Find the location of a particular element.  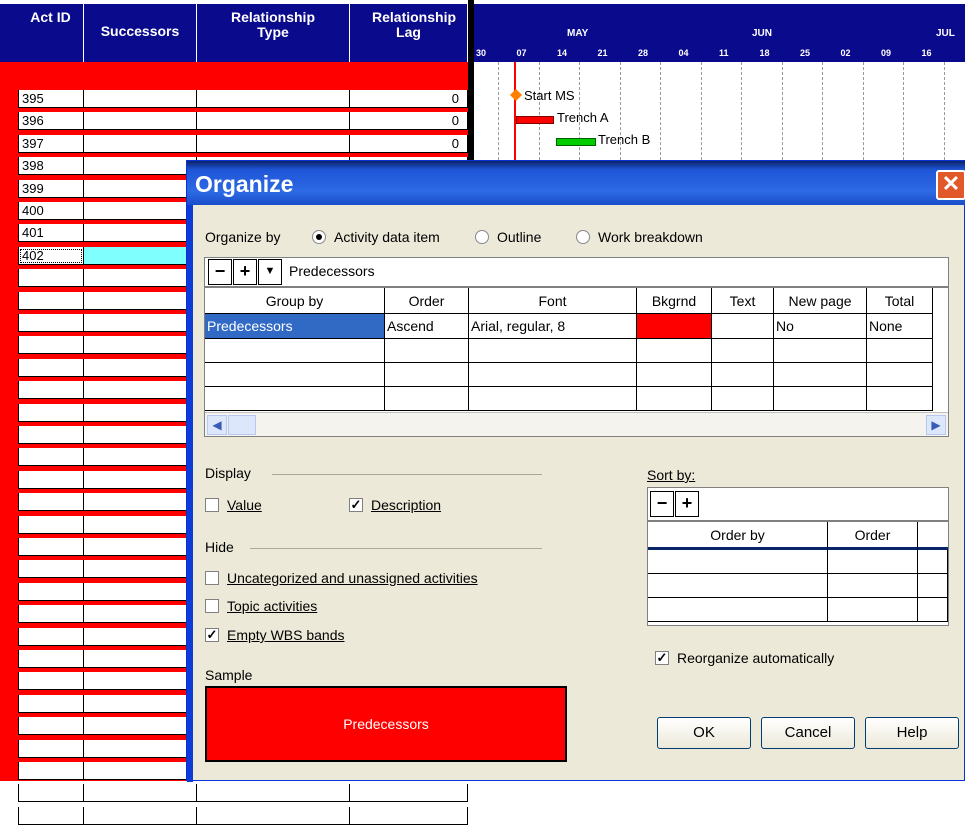

column-header-relationship-lag: Relationship Lag is located at coordinates (409, 33).